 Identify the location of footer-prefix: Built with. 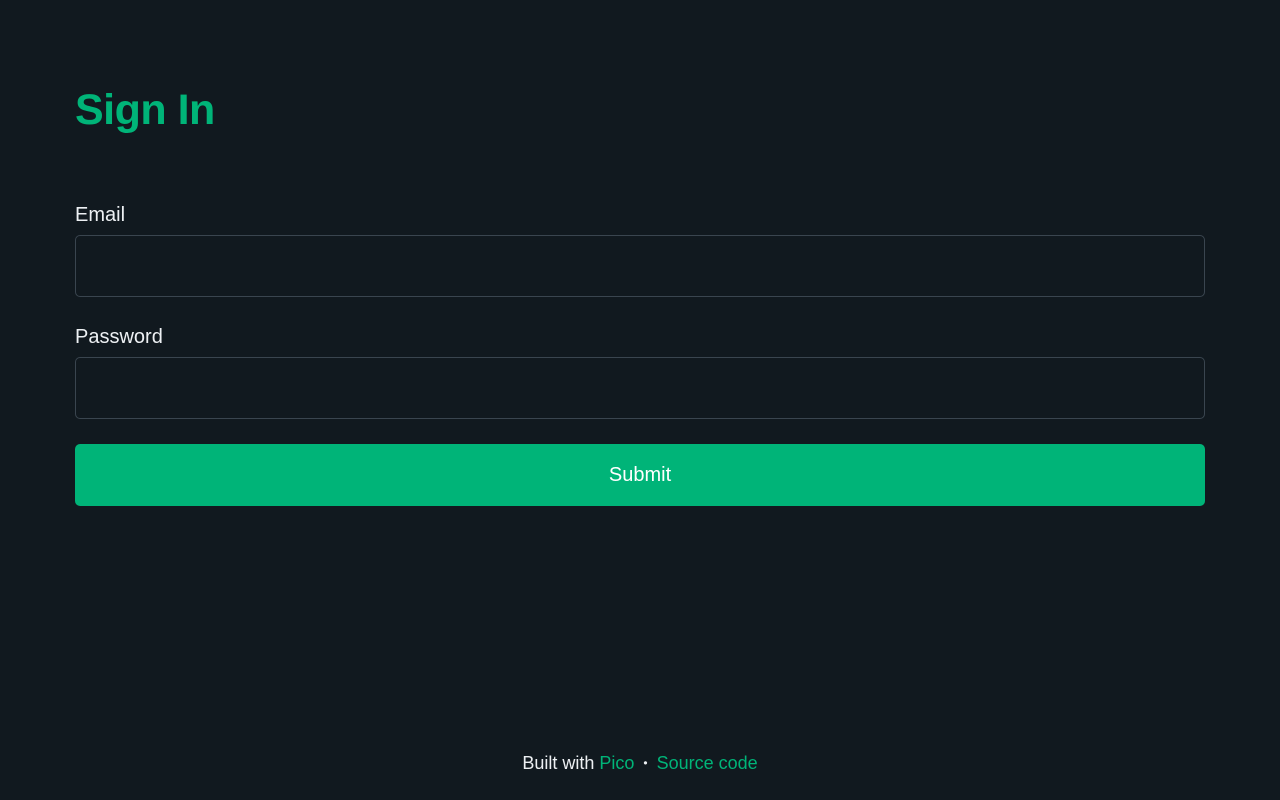
(558, 763).